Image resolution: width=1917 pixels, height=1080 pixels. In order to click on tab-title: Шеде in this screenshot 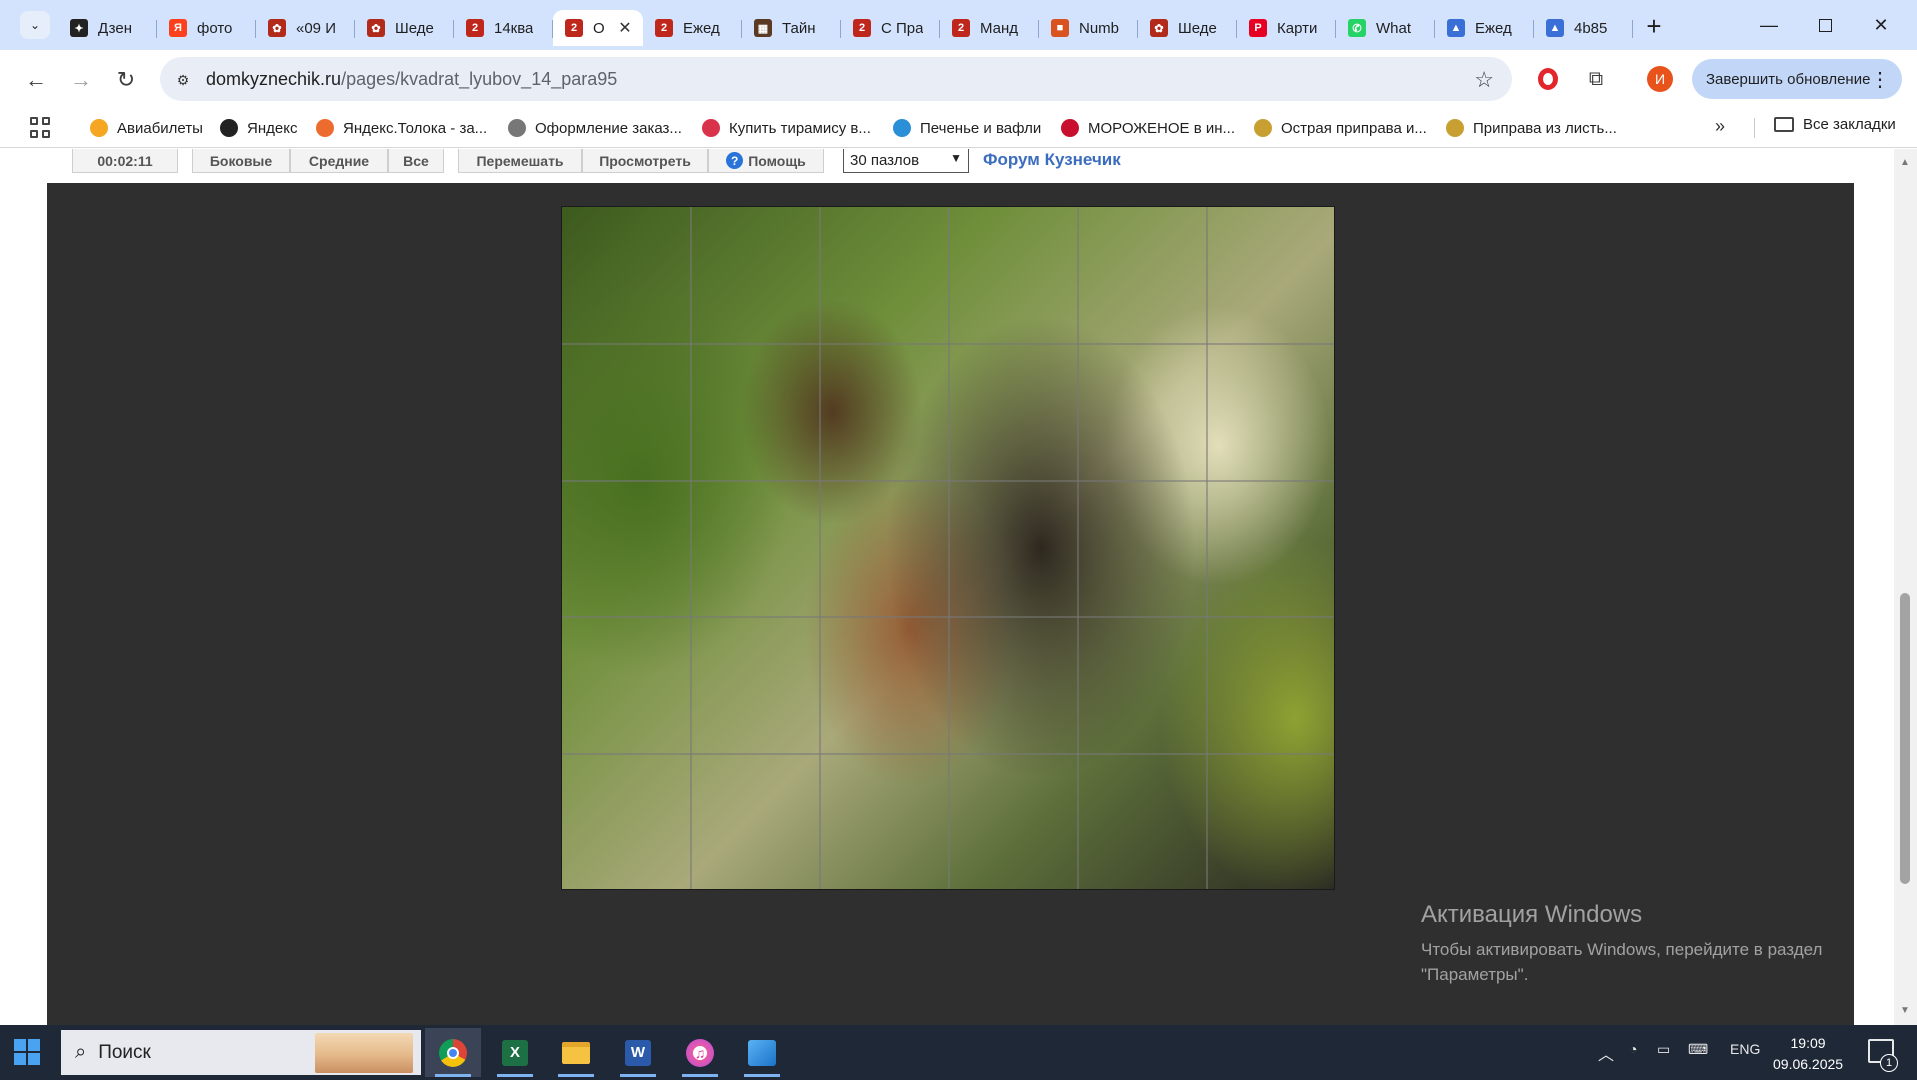, I will do `click(1197, 28)`.